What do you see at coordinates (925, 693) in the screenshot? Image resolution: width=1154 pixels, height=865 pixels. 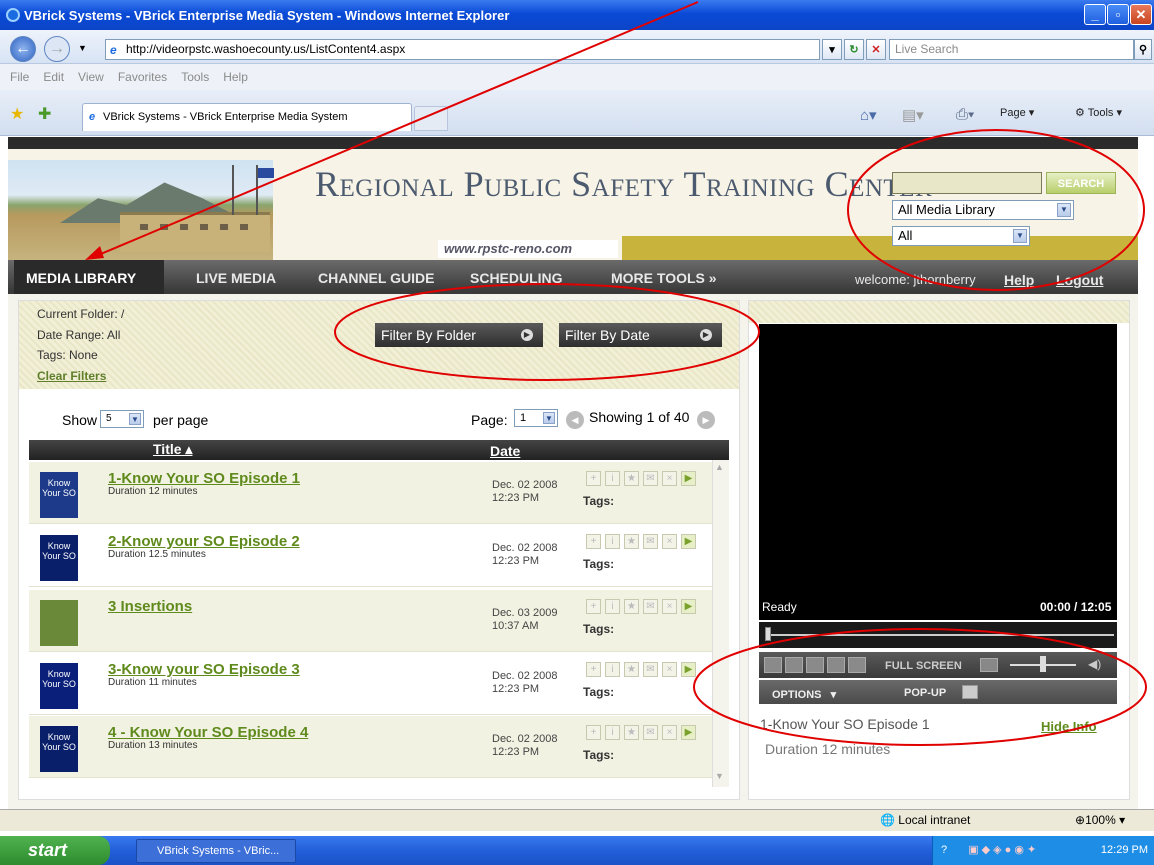 I see `popup-button: POP-UP` at bounding box center [925, 693].